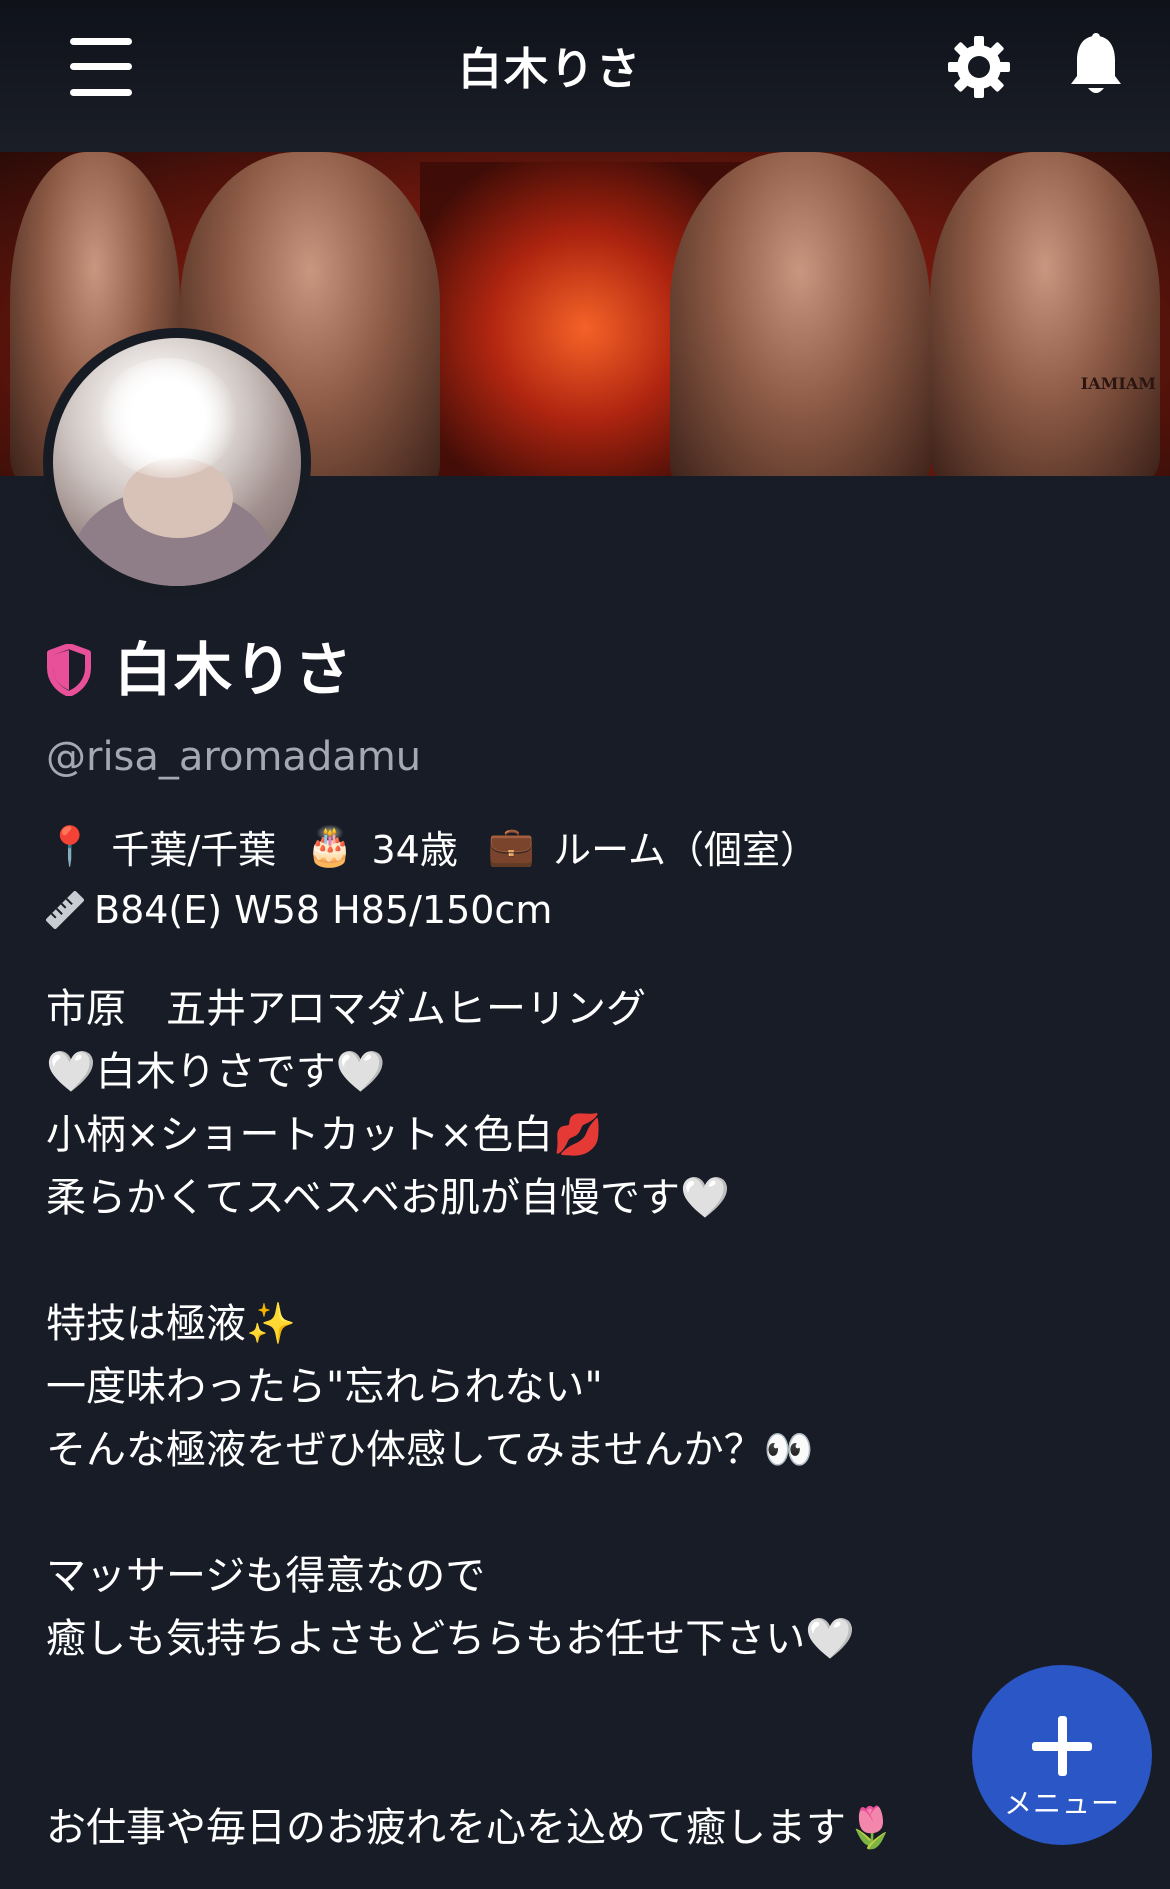 The width and height of the screenshot is (1170, 1889). I want to click on bio-line: 特技は極液✨, so click(171, 1324).